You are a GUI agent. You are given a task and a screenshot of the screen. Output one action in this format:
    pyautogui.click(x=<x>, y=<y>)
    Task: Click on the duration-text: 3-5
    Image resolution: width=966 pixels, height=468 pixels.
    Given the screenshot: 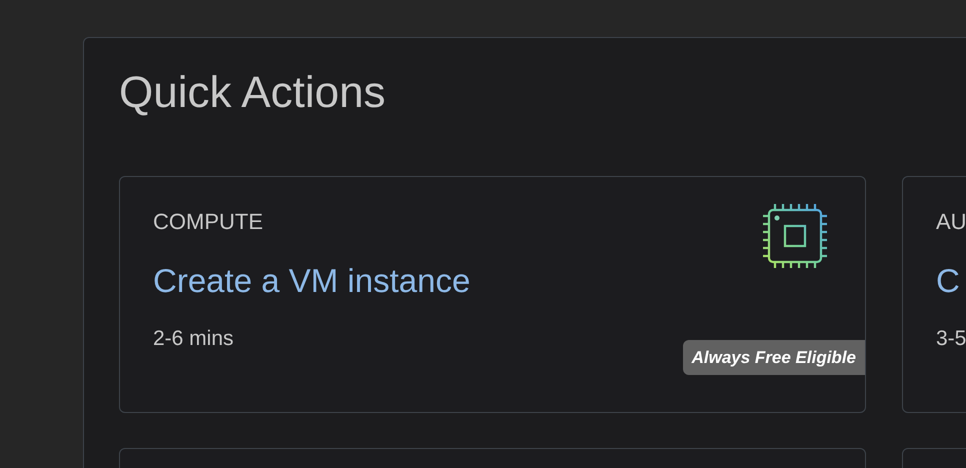 What is the action you would take?
    pyautogui.click(x=951, y=338)
    